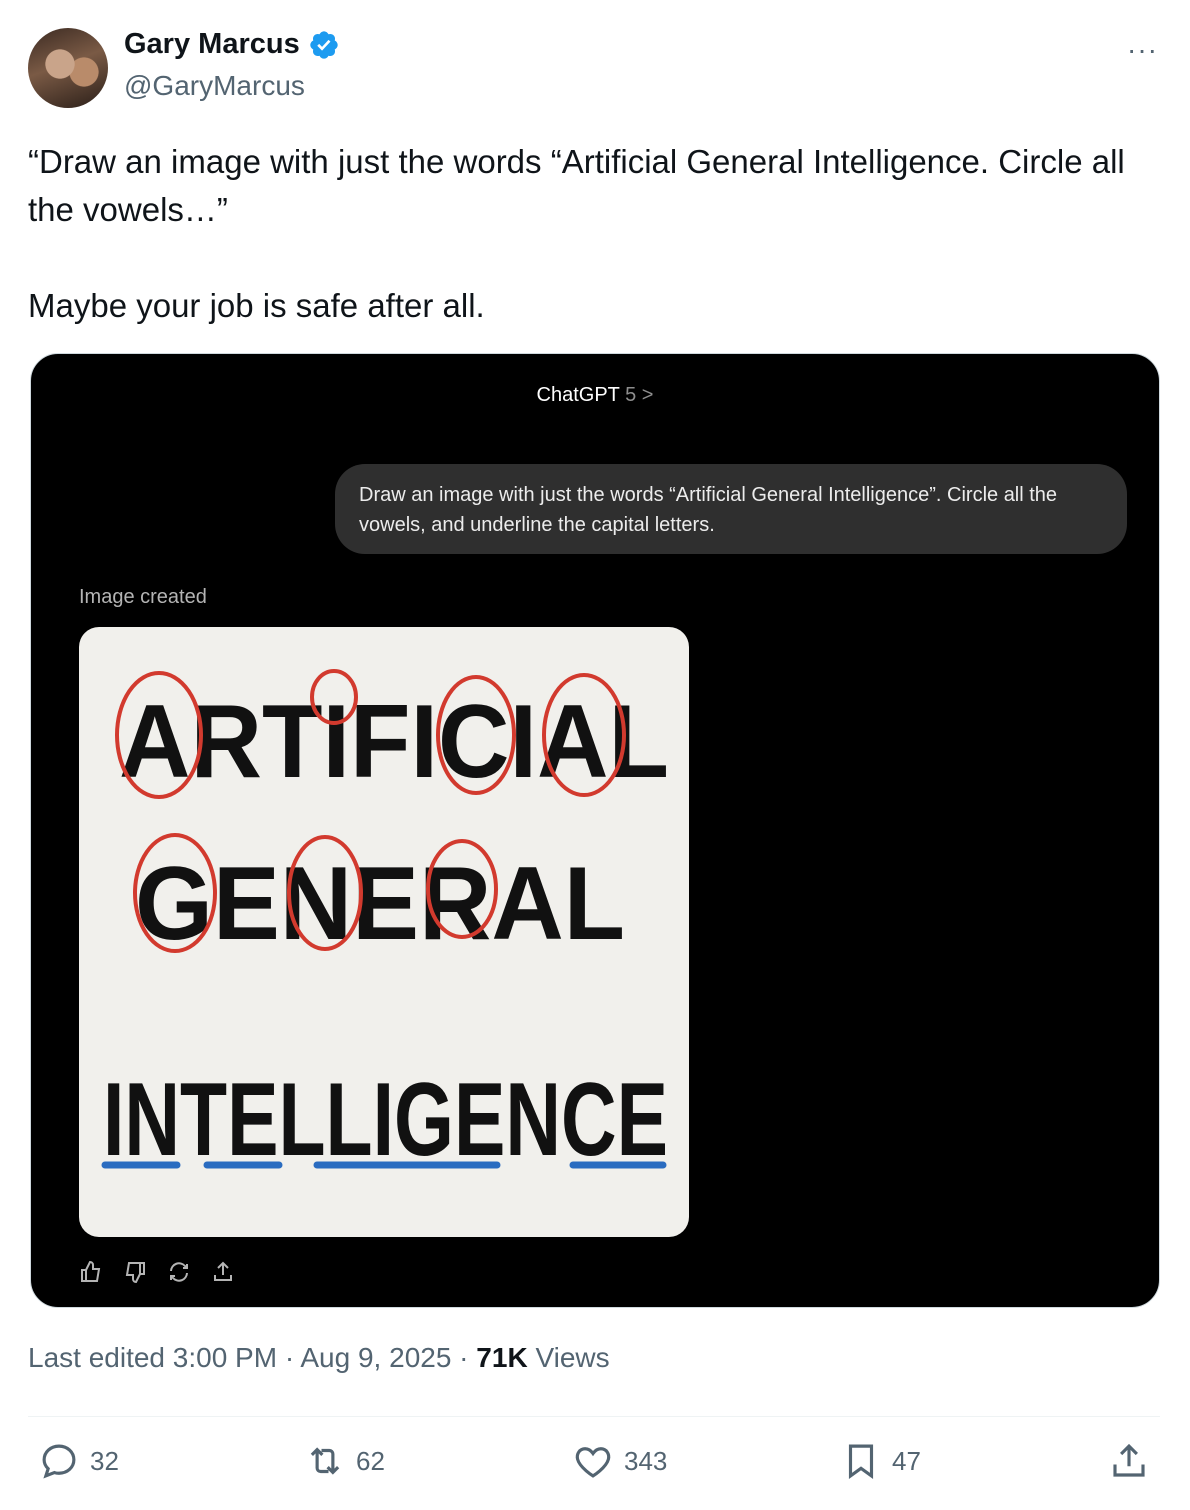 This screenshot has width=1190, height=1510. What do you see at coordinates (68, 68) in the screenshot?
I see `avatar` at bounding box center [68, 68].